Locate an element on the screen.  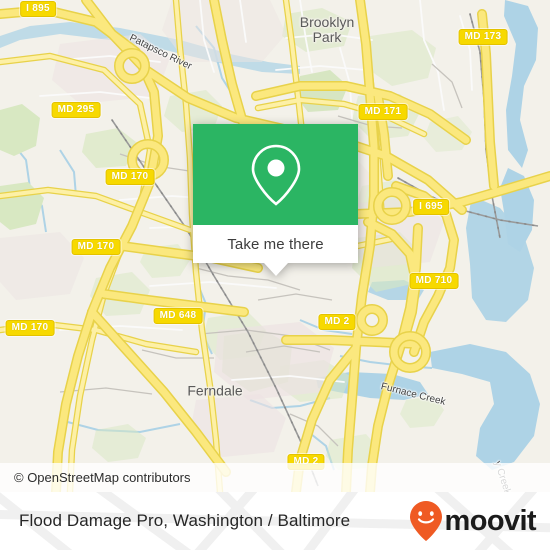
popup-pointer is located at coordinates (275, 269).